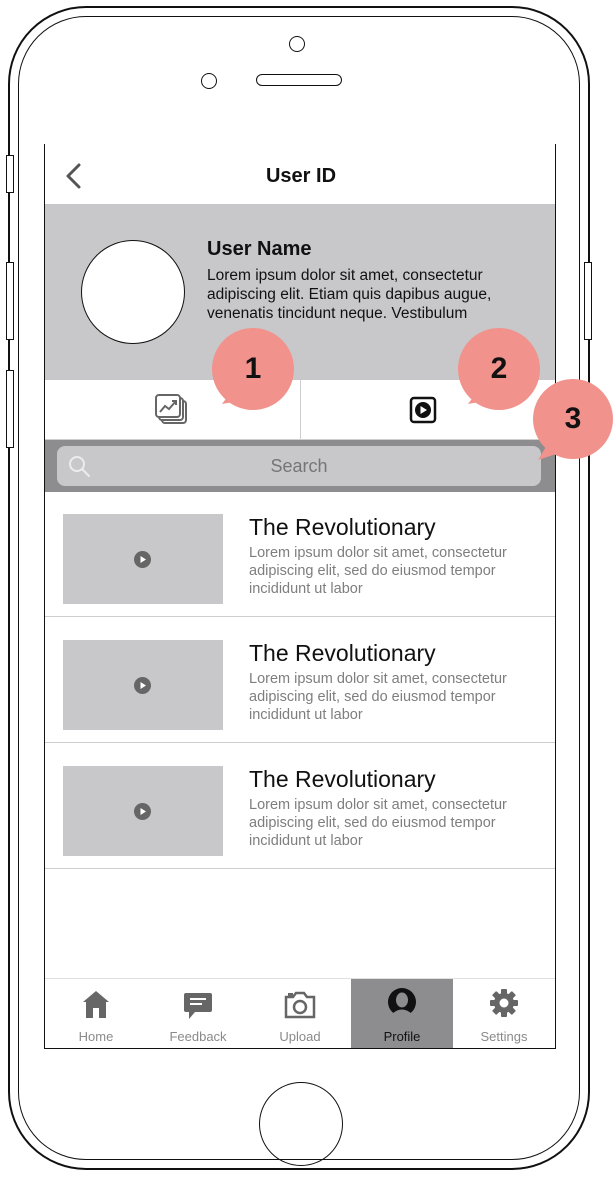  What do you see at coordinates (10, 409) in the screenshot?
I see `side-button-volume-down` at bounding box center [10, 409].